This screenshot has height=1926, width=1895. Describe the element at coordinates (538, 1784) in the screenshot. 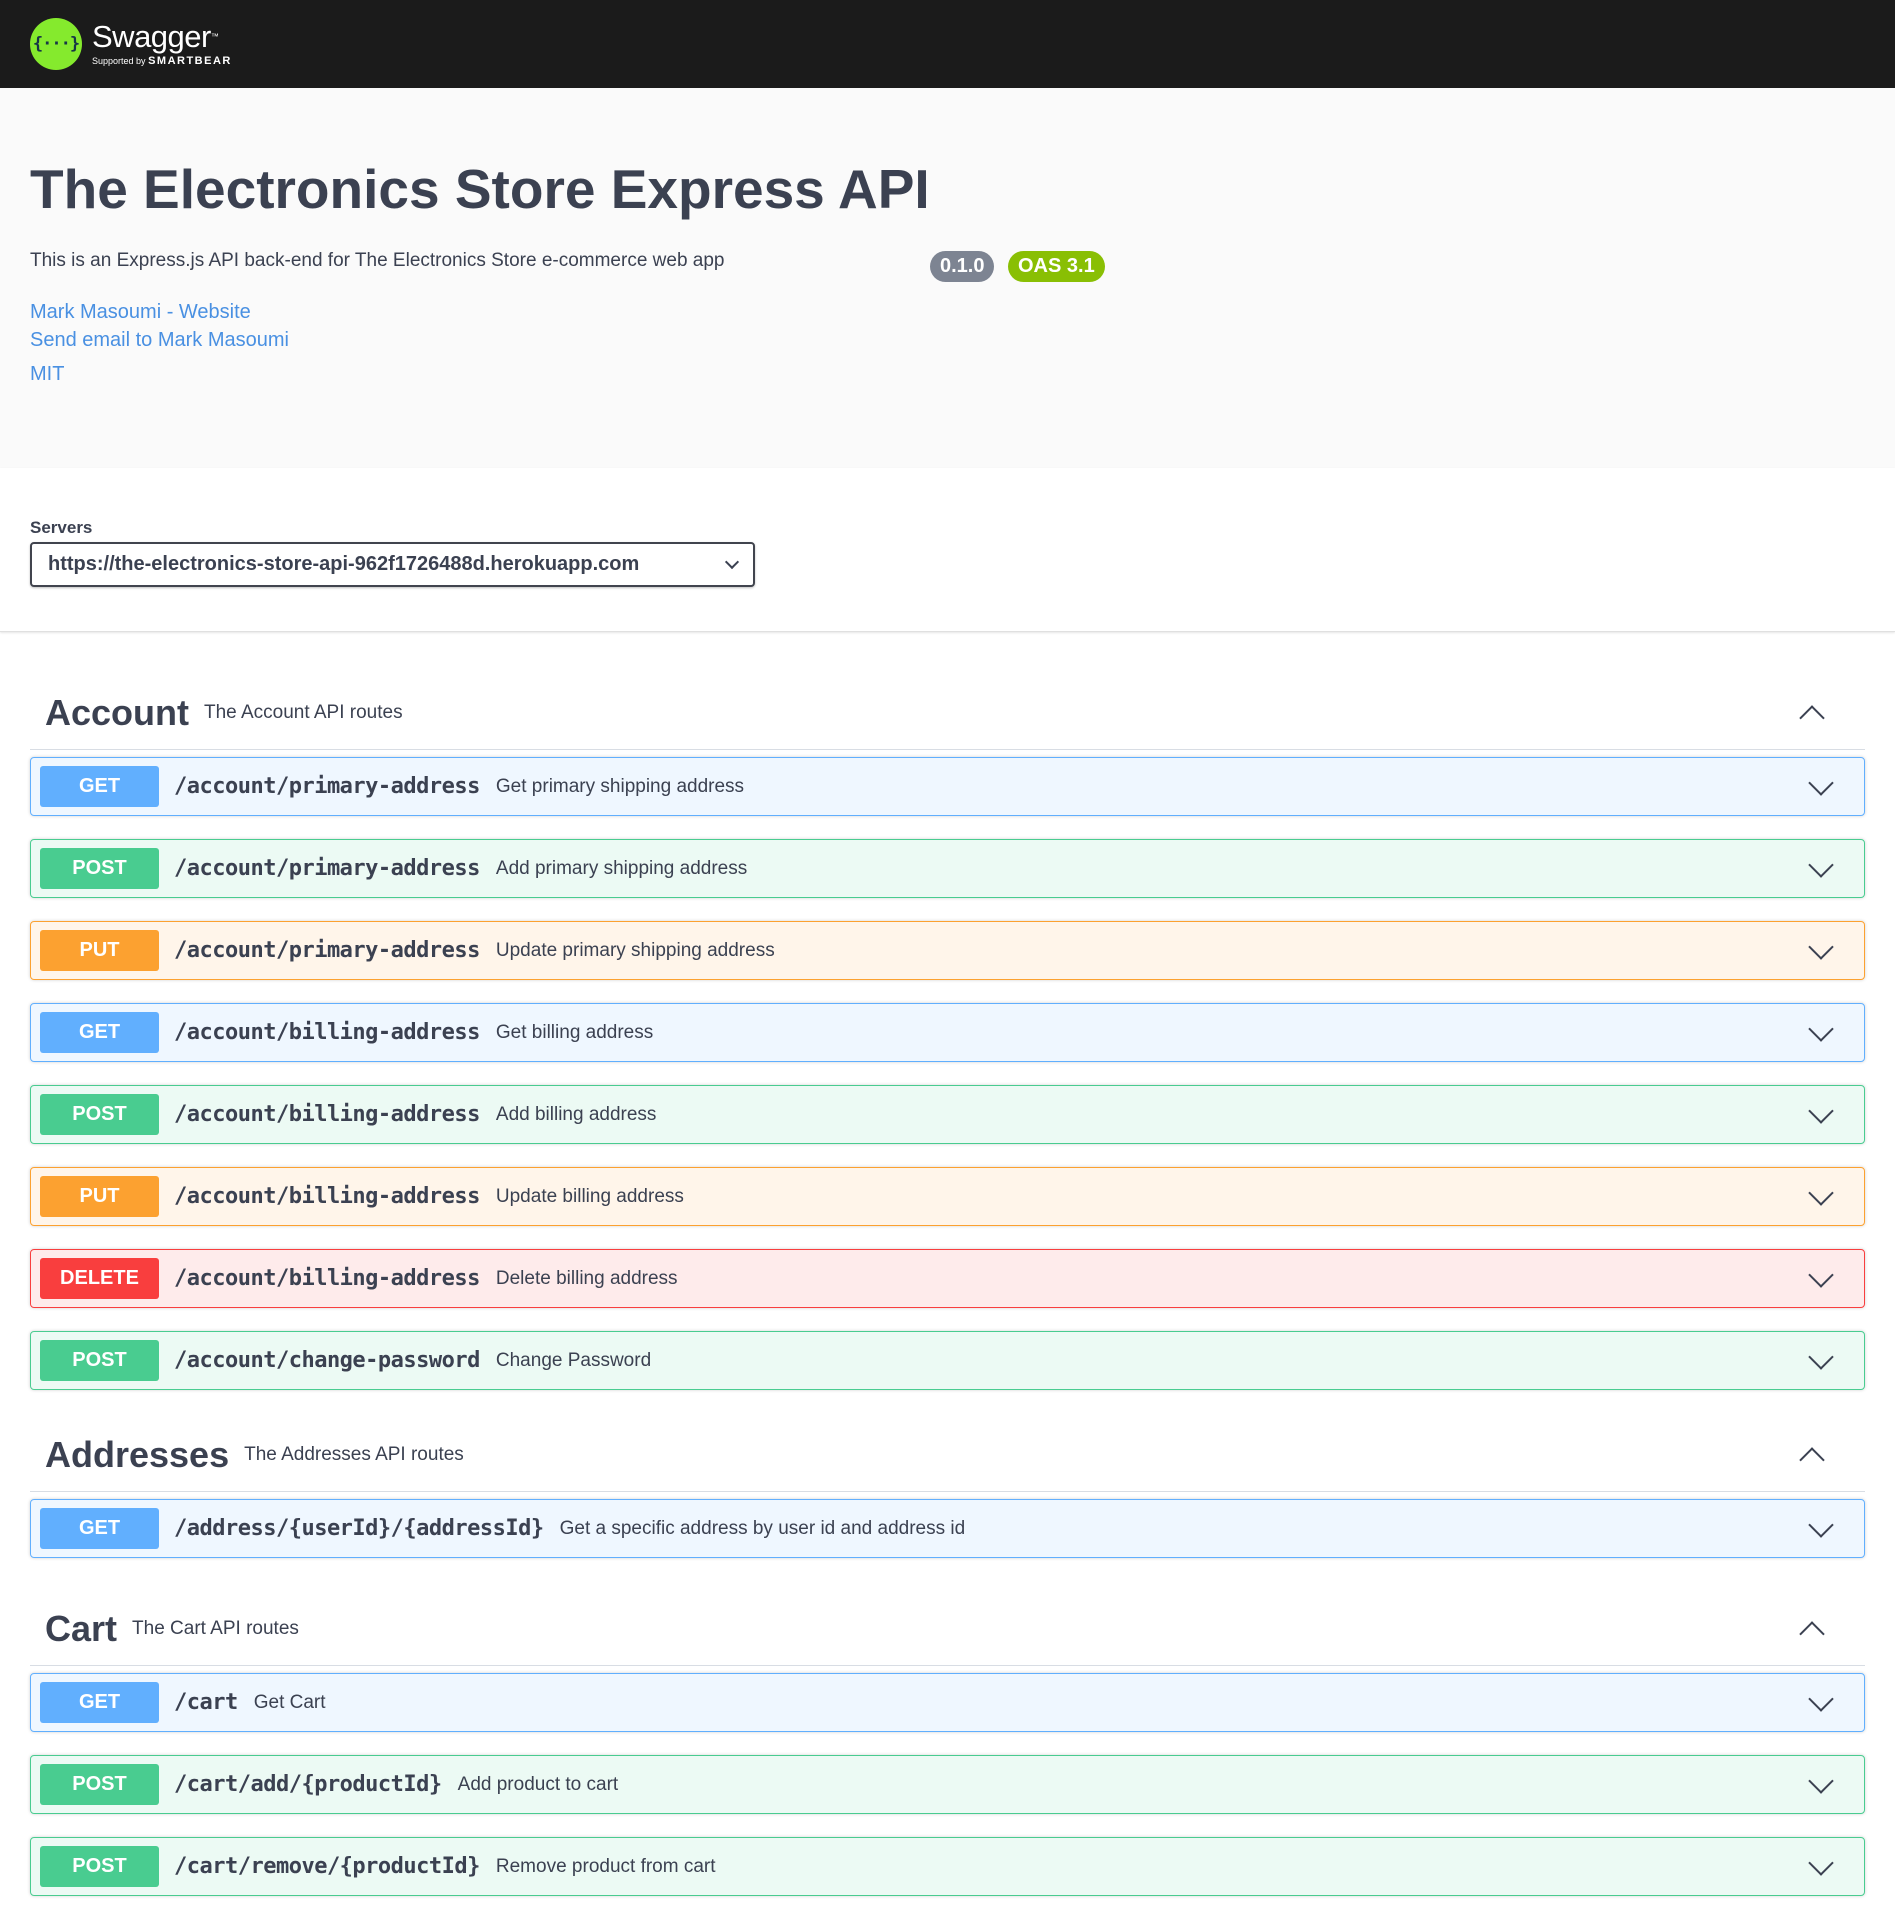

I see `operation-summary: Add product to cart` at that location.